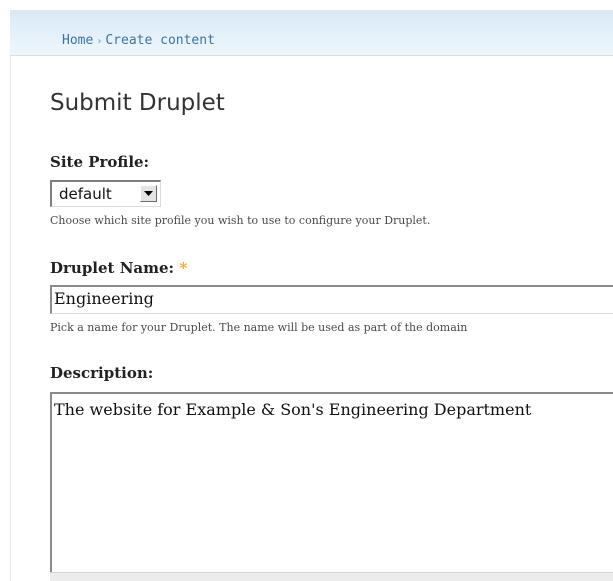 The image size is (613, 581). Describe the element at coordinates (331, 576) in the screenshot. I see `textarea-resize-grip` at that location.